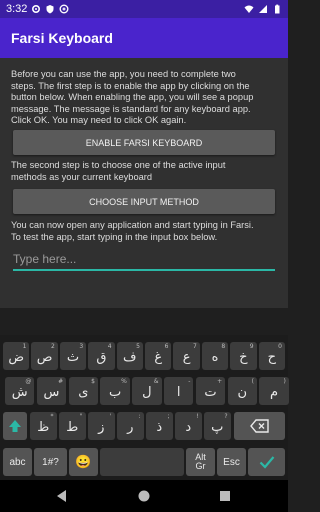 The height and width of the screenshot is (512, 320). I want to click on key-hint: :, so click(139, 416).